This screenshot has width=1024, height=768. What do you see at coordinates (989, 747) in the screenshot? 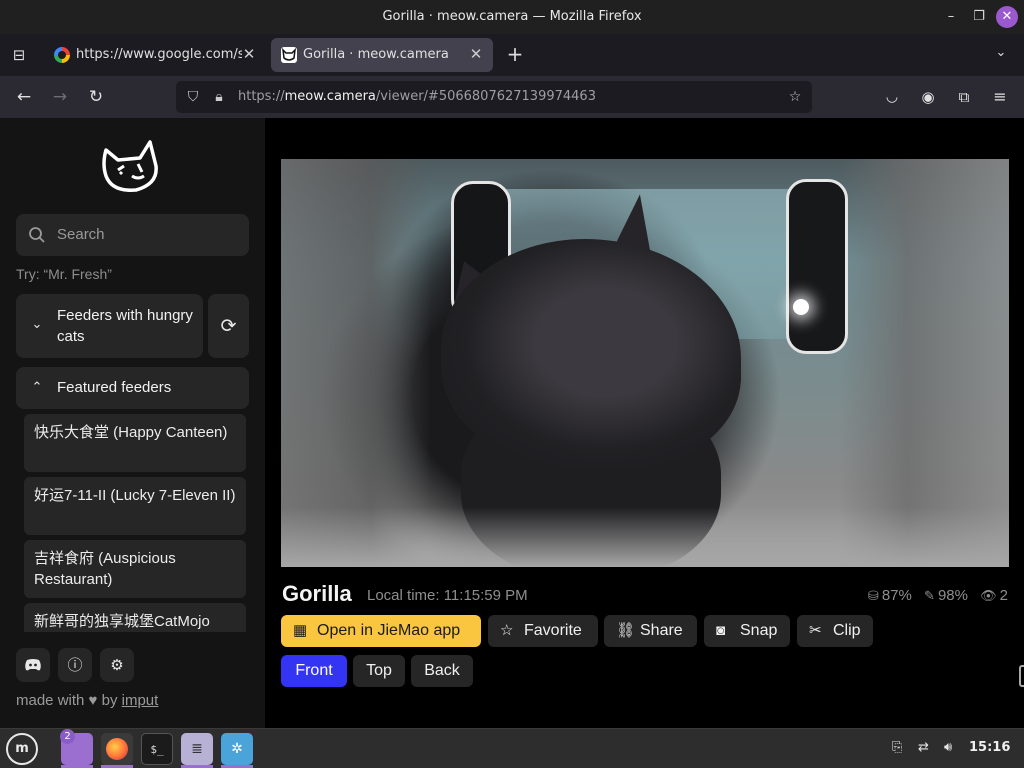
I see `clock: 15:16` at bounding box center [989, 747].